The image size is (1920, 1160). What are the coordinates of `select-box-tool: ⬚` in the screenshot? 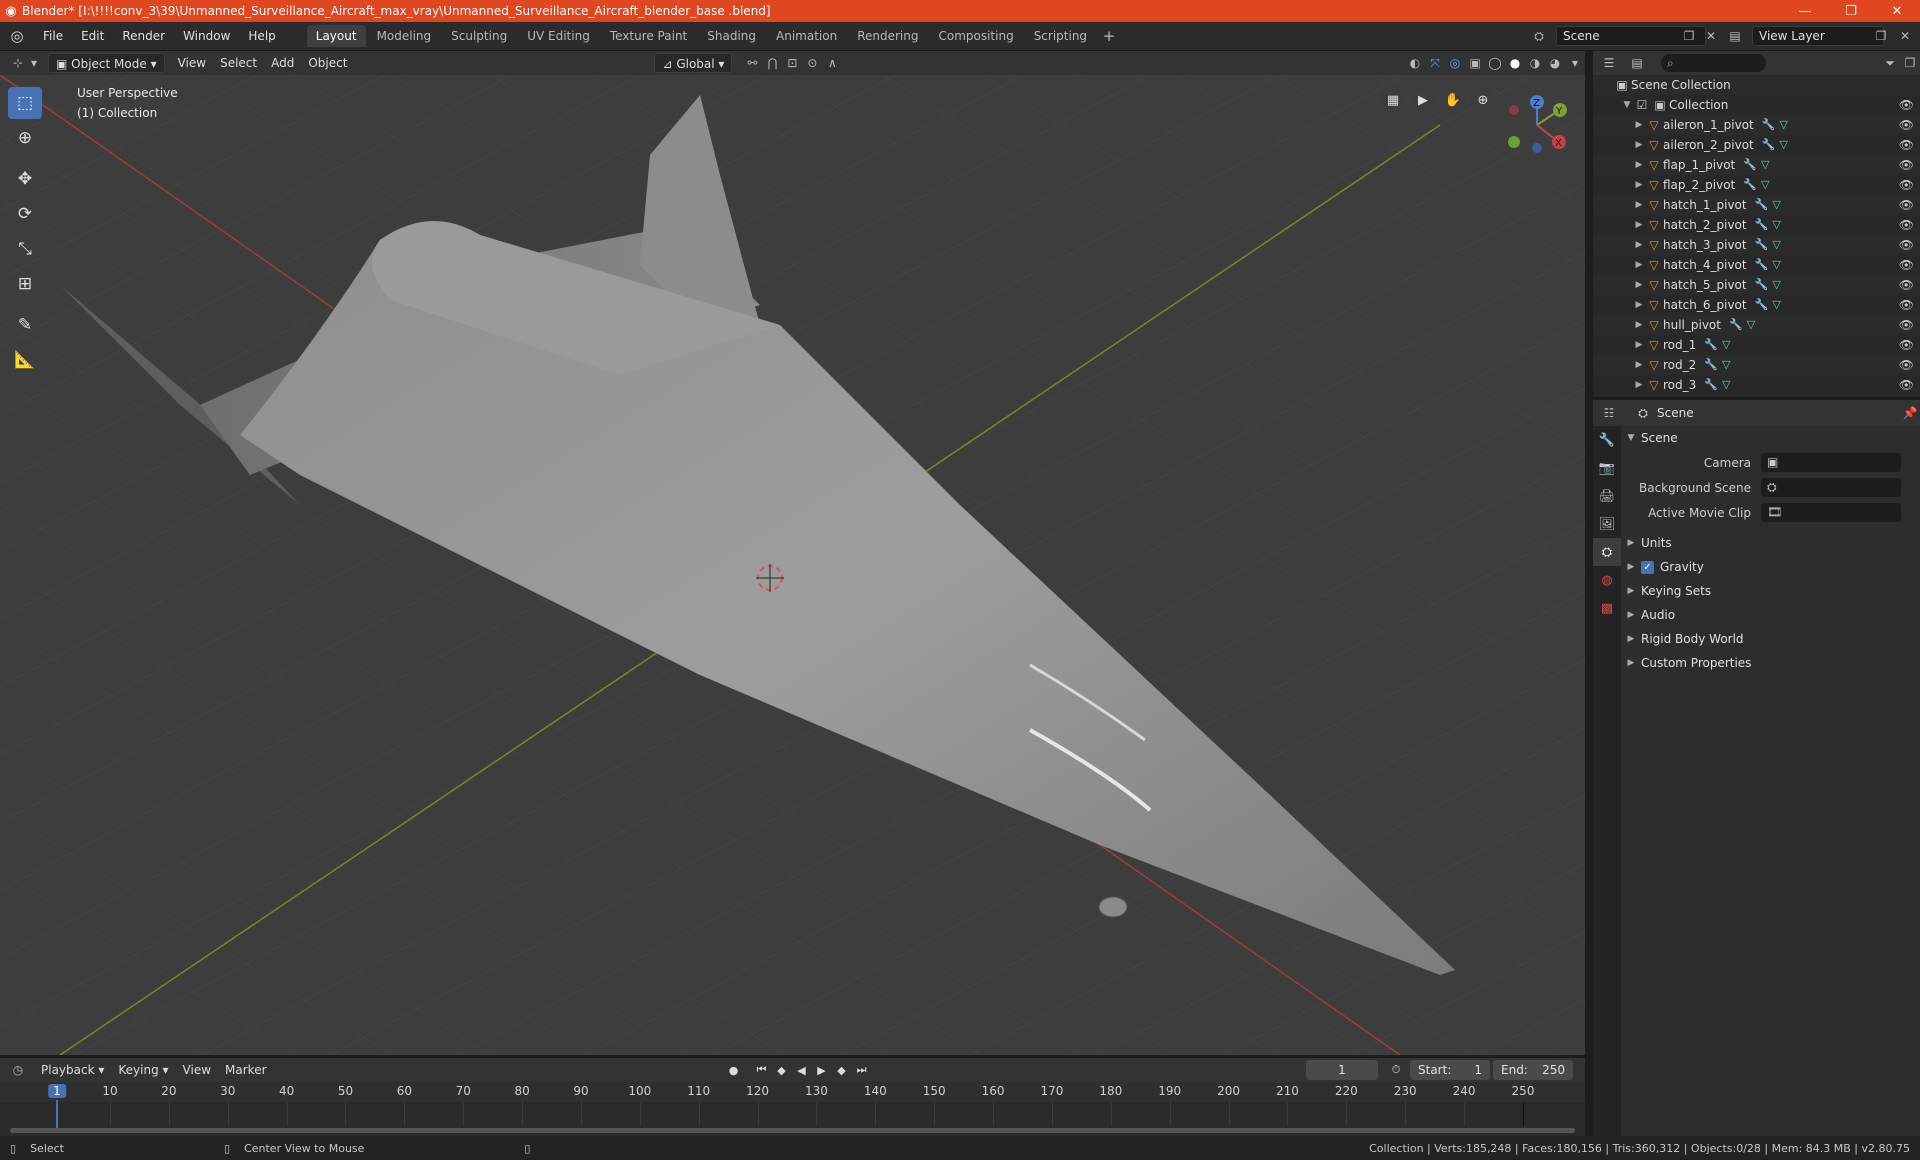 It's located at (25, 103).